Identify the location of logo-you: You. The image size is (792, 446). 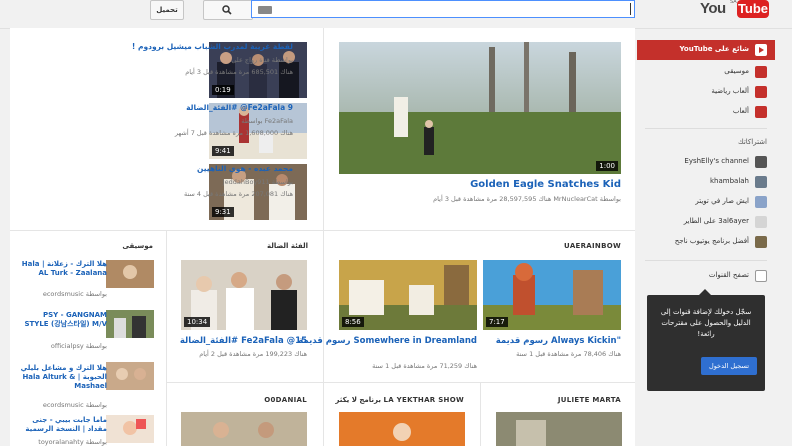
(713, 8).